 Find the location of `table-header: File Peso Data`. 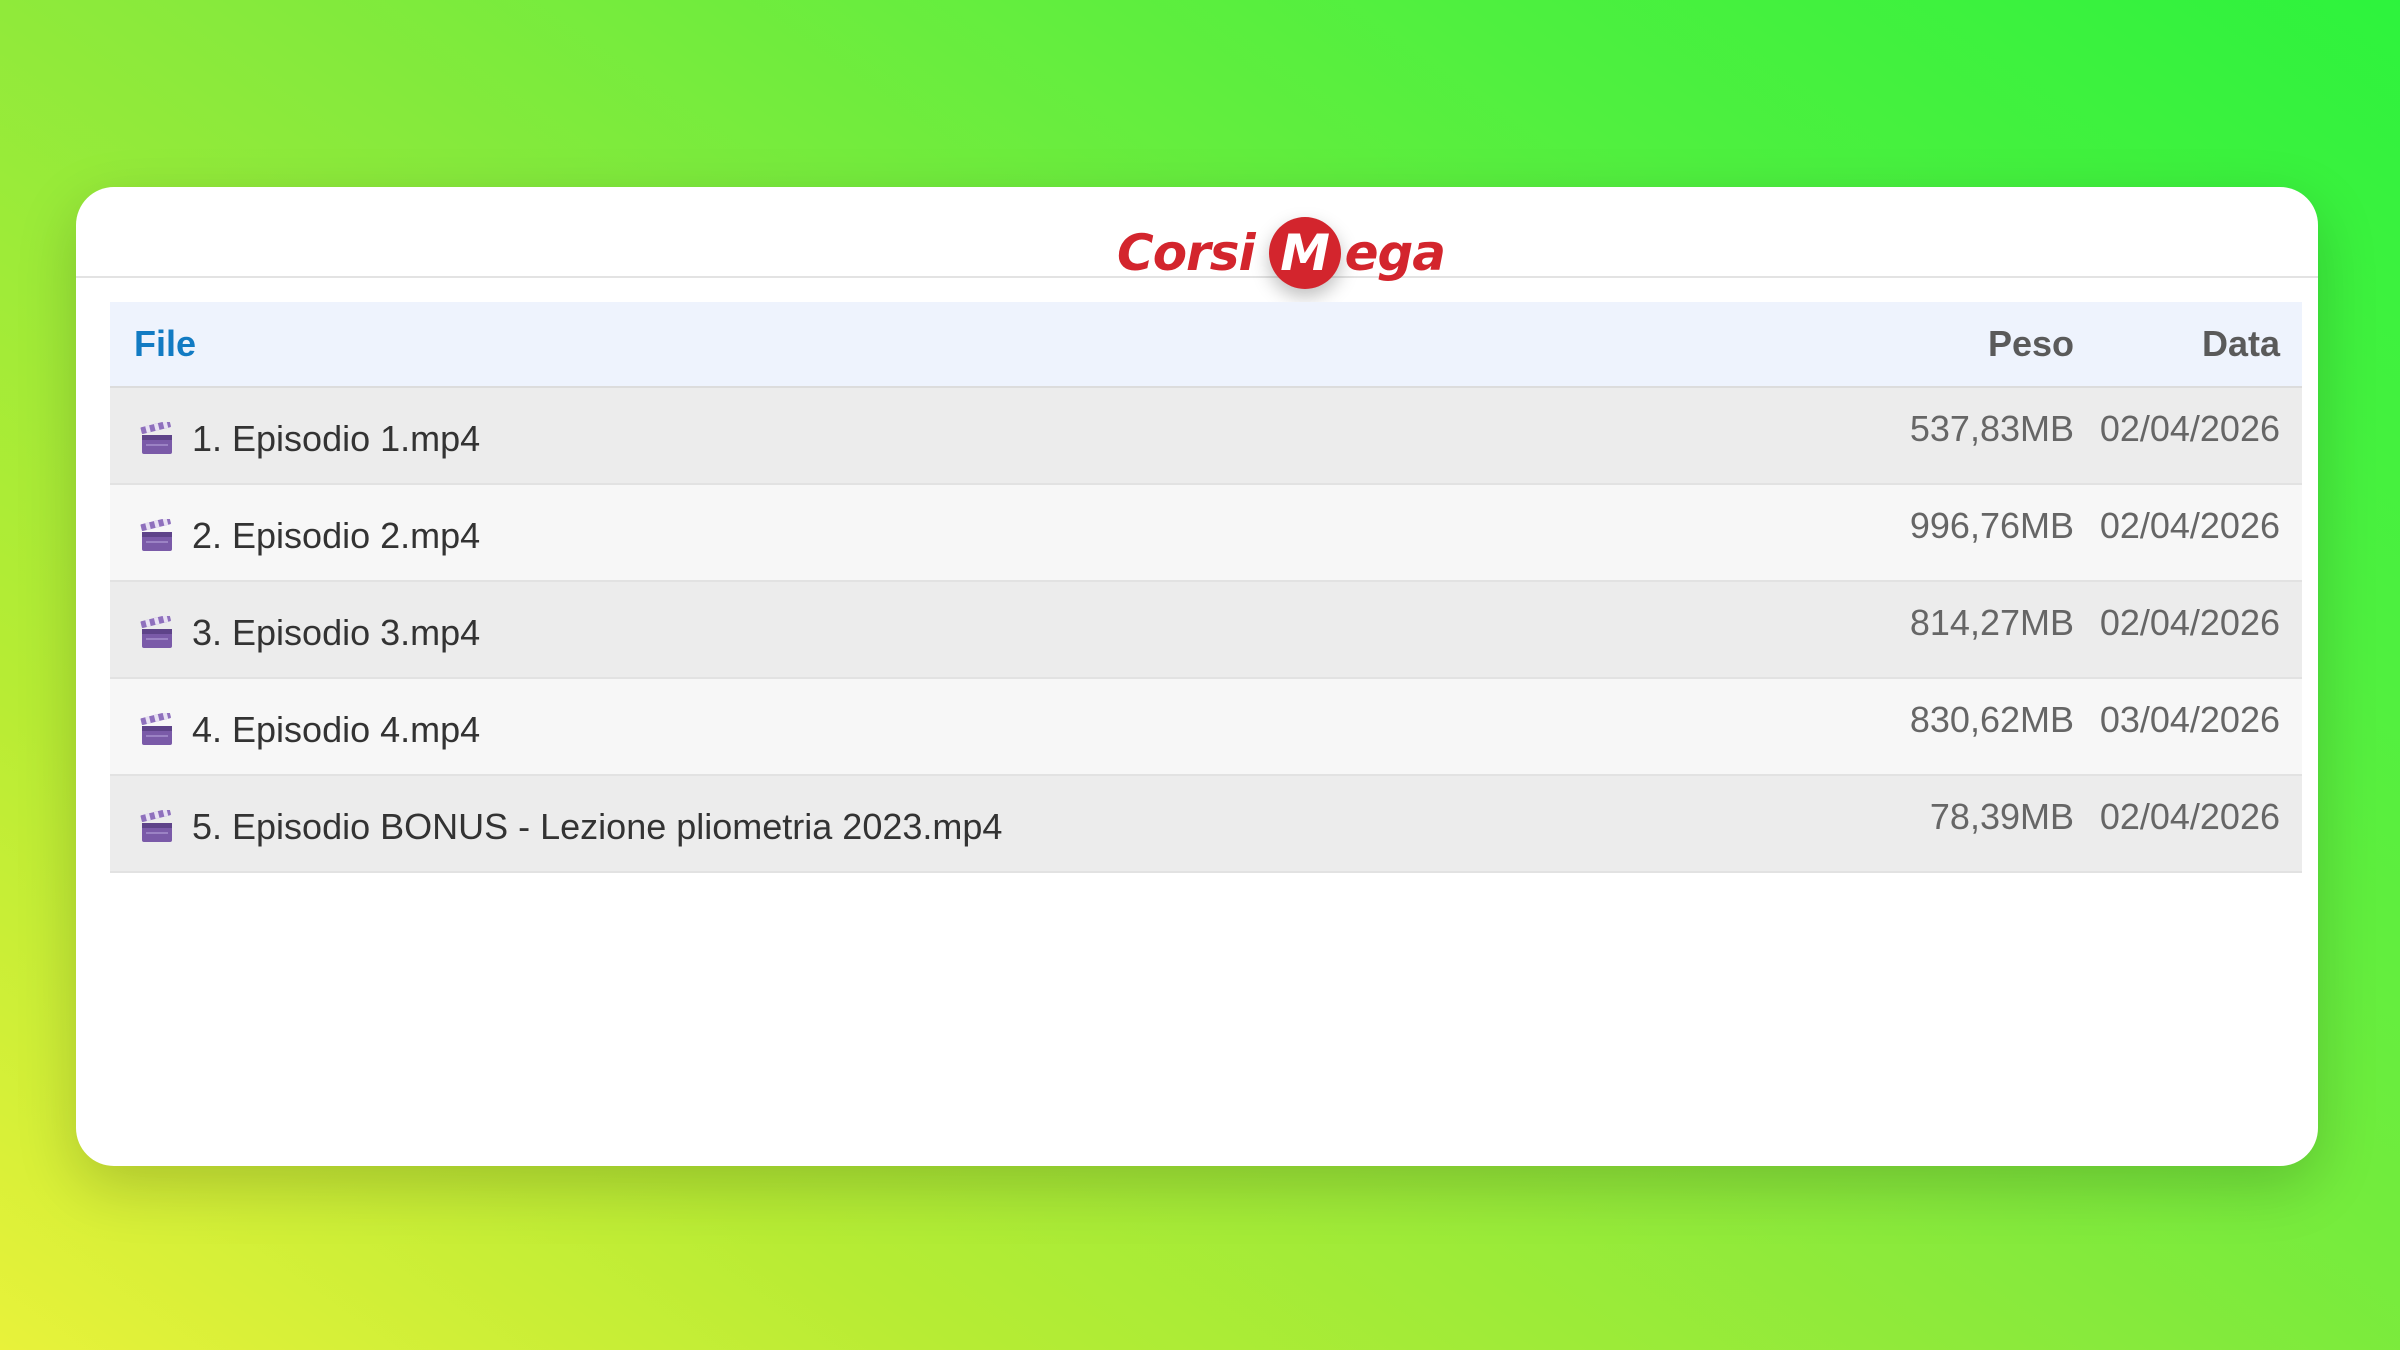

table-header: File Peso Data is located at coordinates (1206, 345).